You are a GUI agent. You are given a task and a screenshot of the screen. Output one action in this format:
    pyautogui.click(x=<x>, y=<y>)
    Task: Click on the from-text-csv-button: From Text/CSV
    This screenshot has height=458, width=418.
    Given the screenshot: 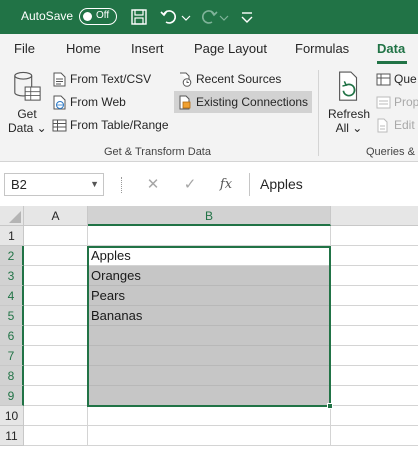 What is the action you would take?
    pyautogui.click(x=101, y=79)
    